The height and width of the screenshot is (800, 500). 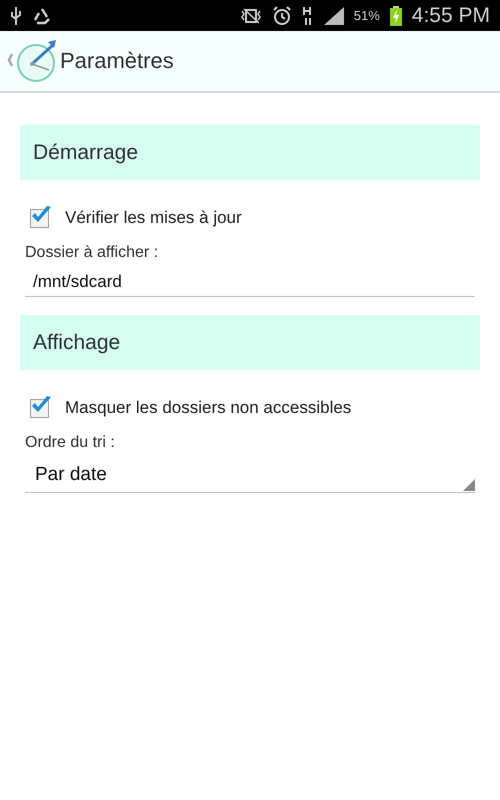 What do you see at coordinates (117, 61) in the screenshot?
I see `screen-title: Paramètres` at bounding box center [117, 61].